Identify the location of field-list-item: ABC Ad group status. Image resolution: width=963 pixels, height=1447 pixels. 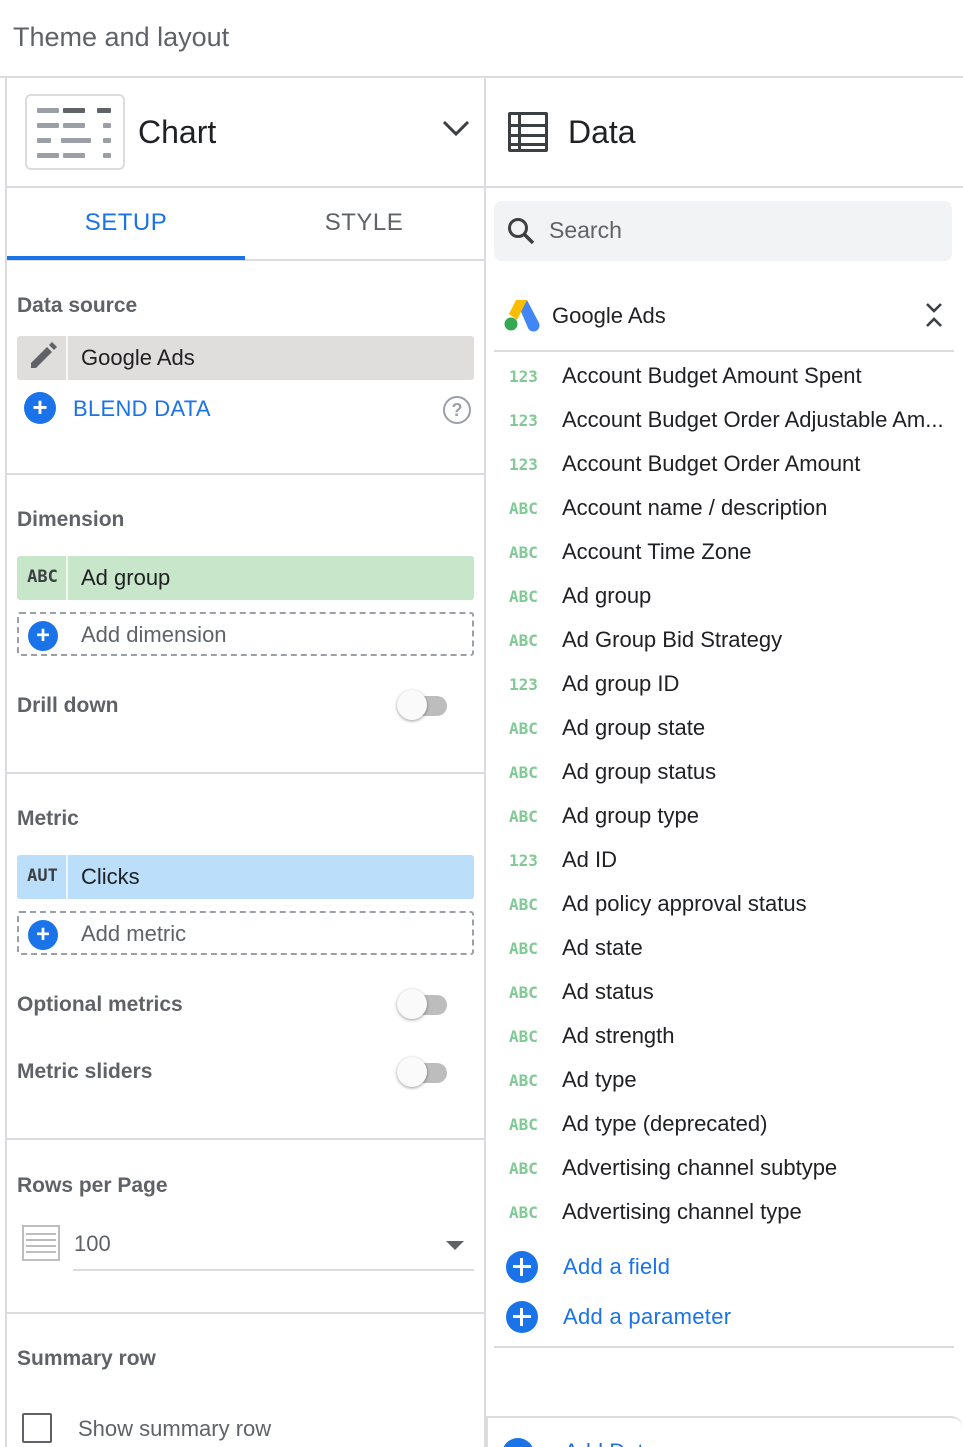
(724, 772).